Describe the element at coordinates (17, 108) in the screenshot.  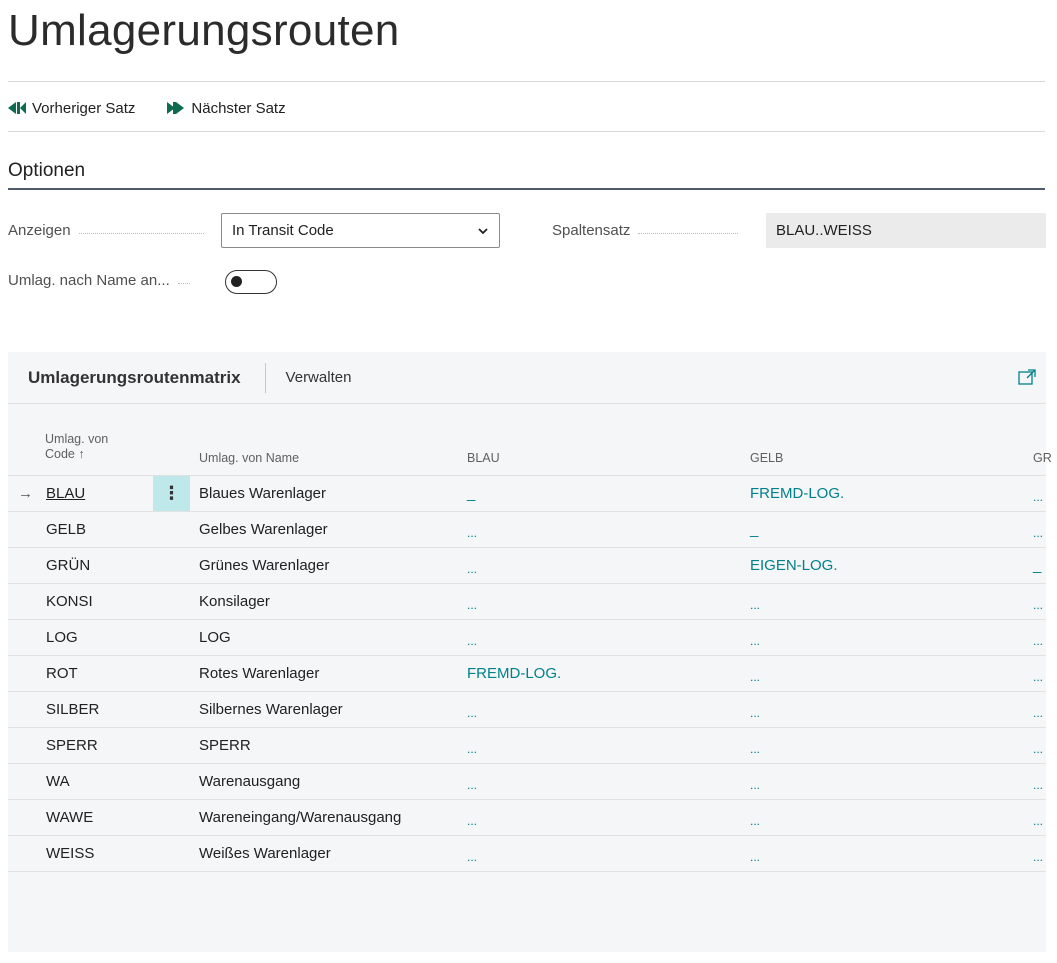
I see `previous-record-icon` at that location.